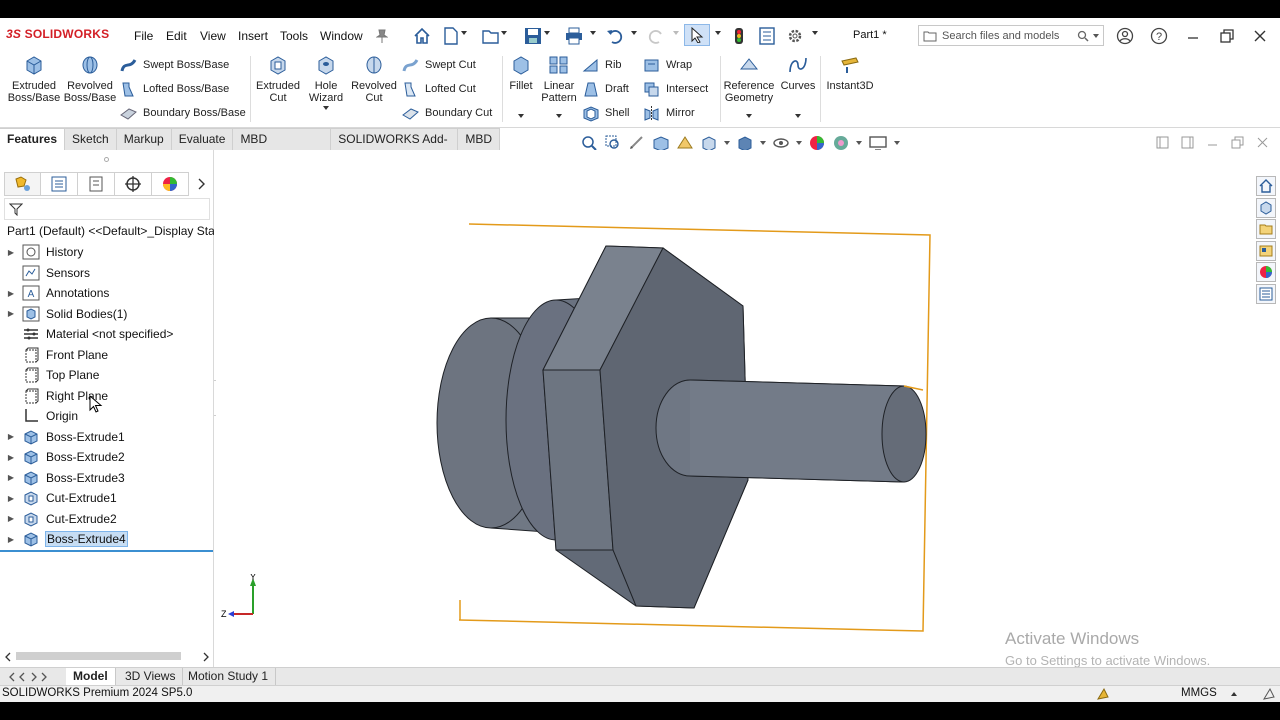 The width and height of the screenshot is (1280, 720). Describe the element at coordinates (106, 551) in the screenshot. I see `rollback-bar` at that location.